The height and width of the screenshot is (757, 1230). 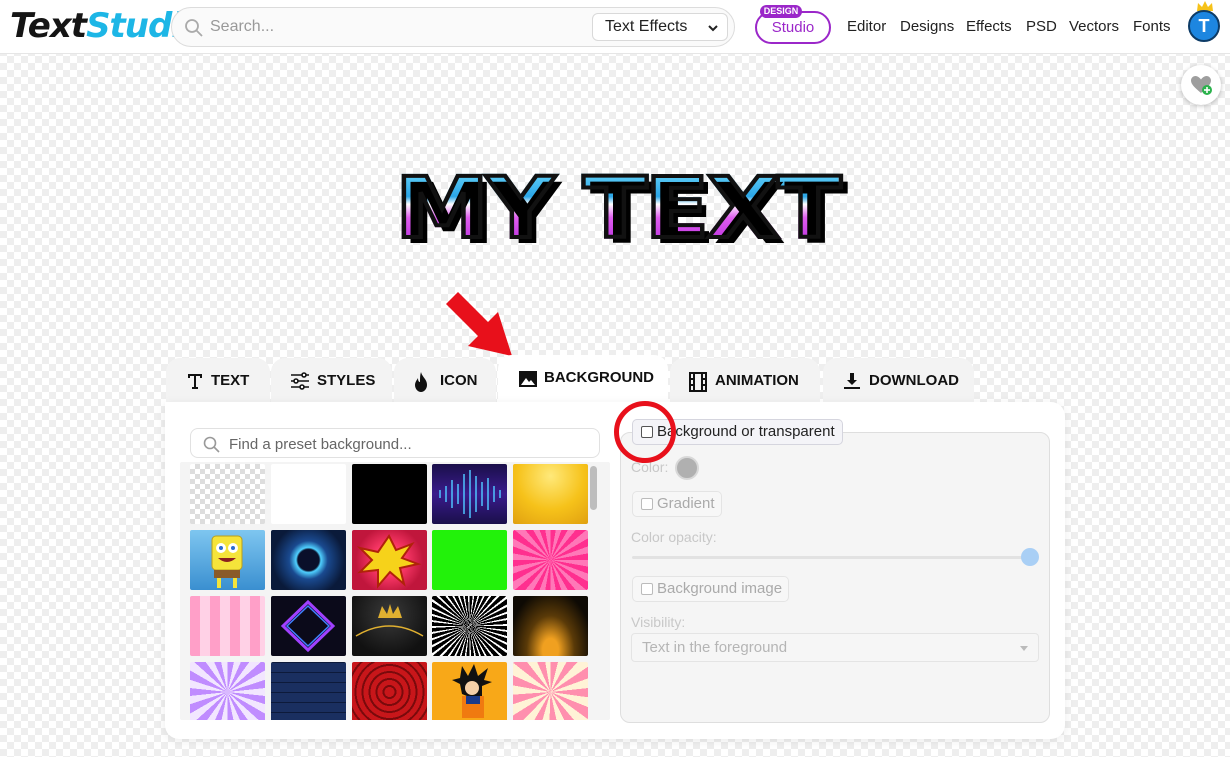 What do you see at coordinates (550, 626) in the screenshot?
I see `preset-stage-lights` at bounding box center [550, 626].